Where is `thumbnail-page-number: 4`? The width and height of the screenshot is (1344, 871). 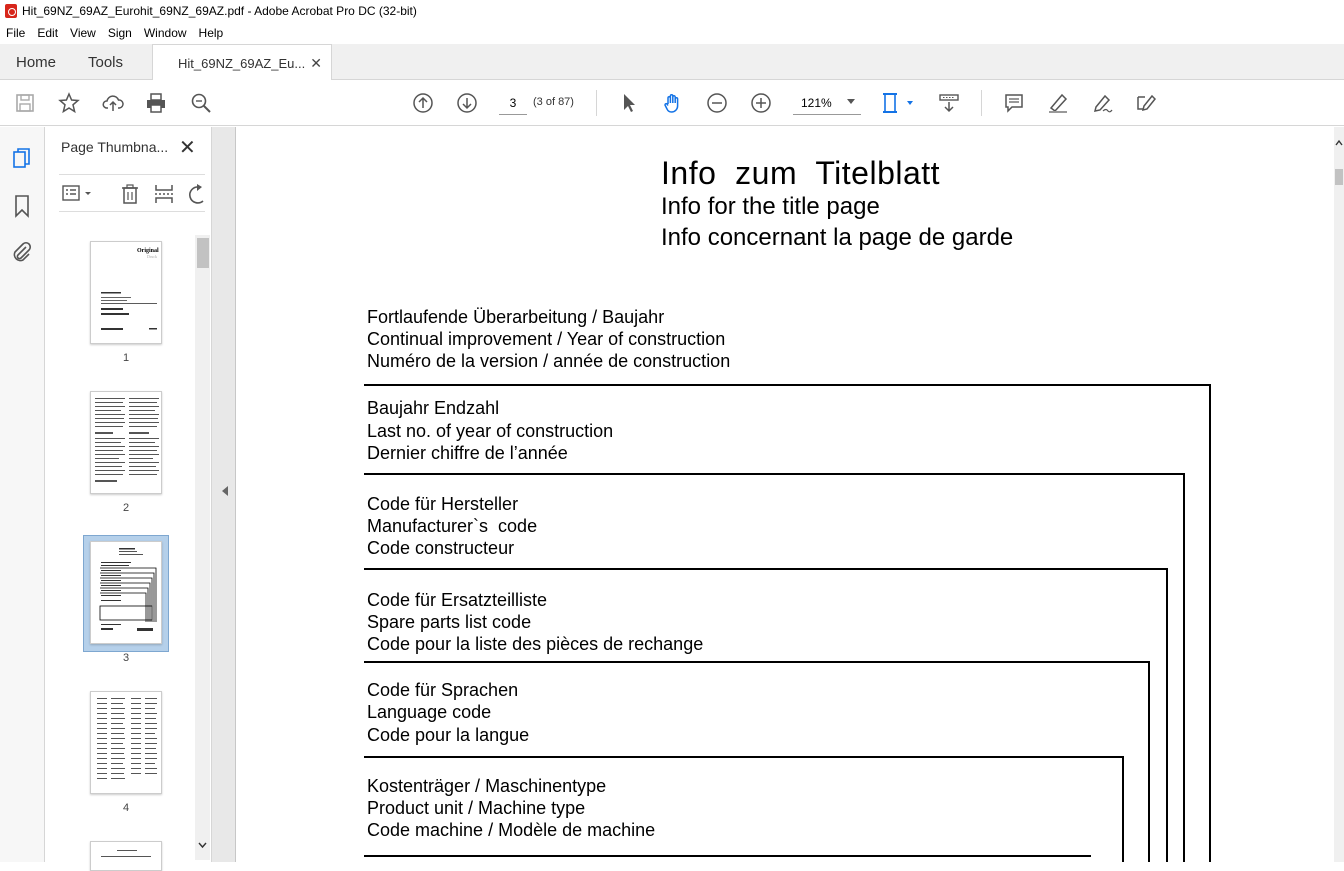
thumbnail-page-number: 4 is located at coordinates (126, 808).